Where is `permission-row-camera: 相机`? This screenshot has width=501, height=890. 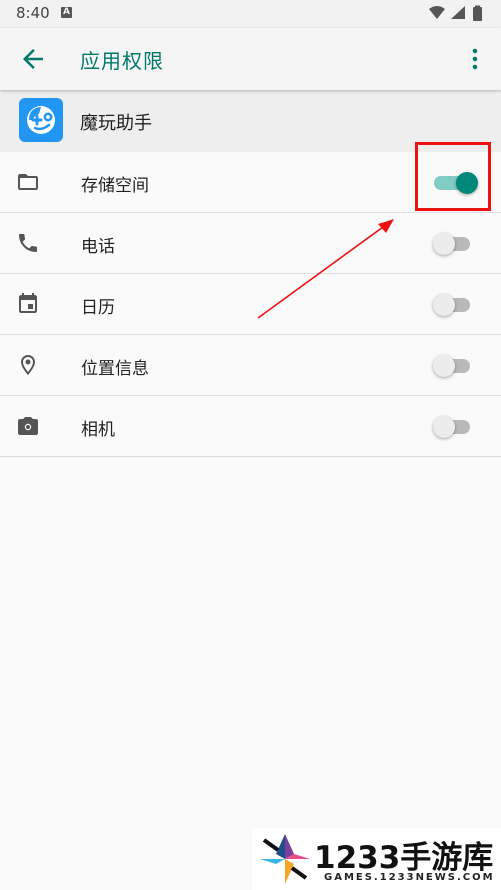 permission-row-camera: 相机 is located at coordinates (250, 426).